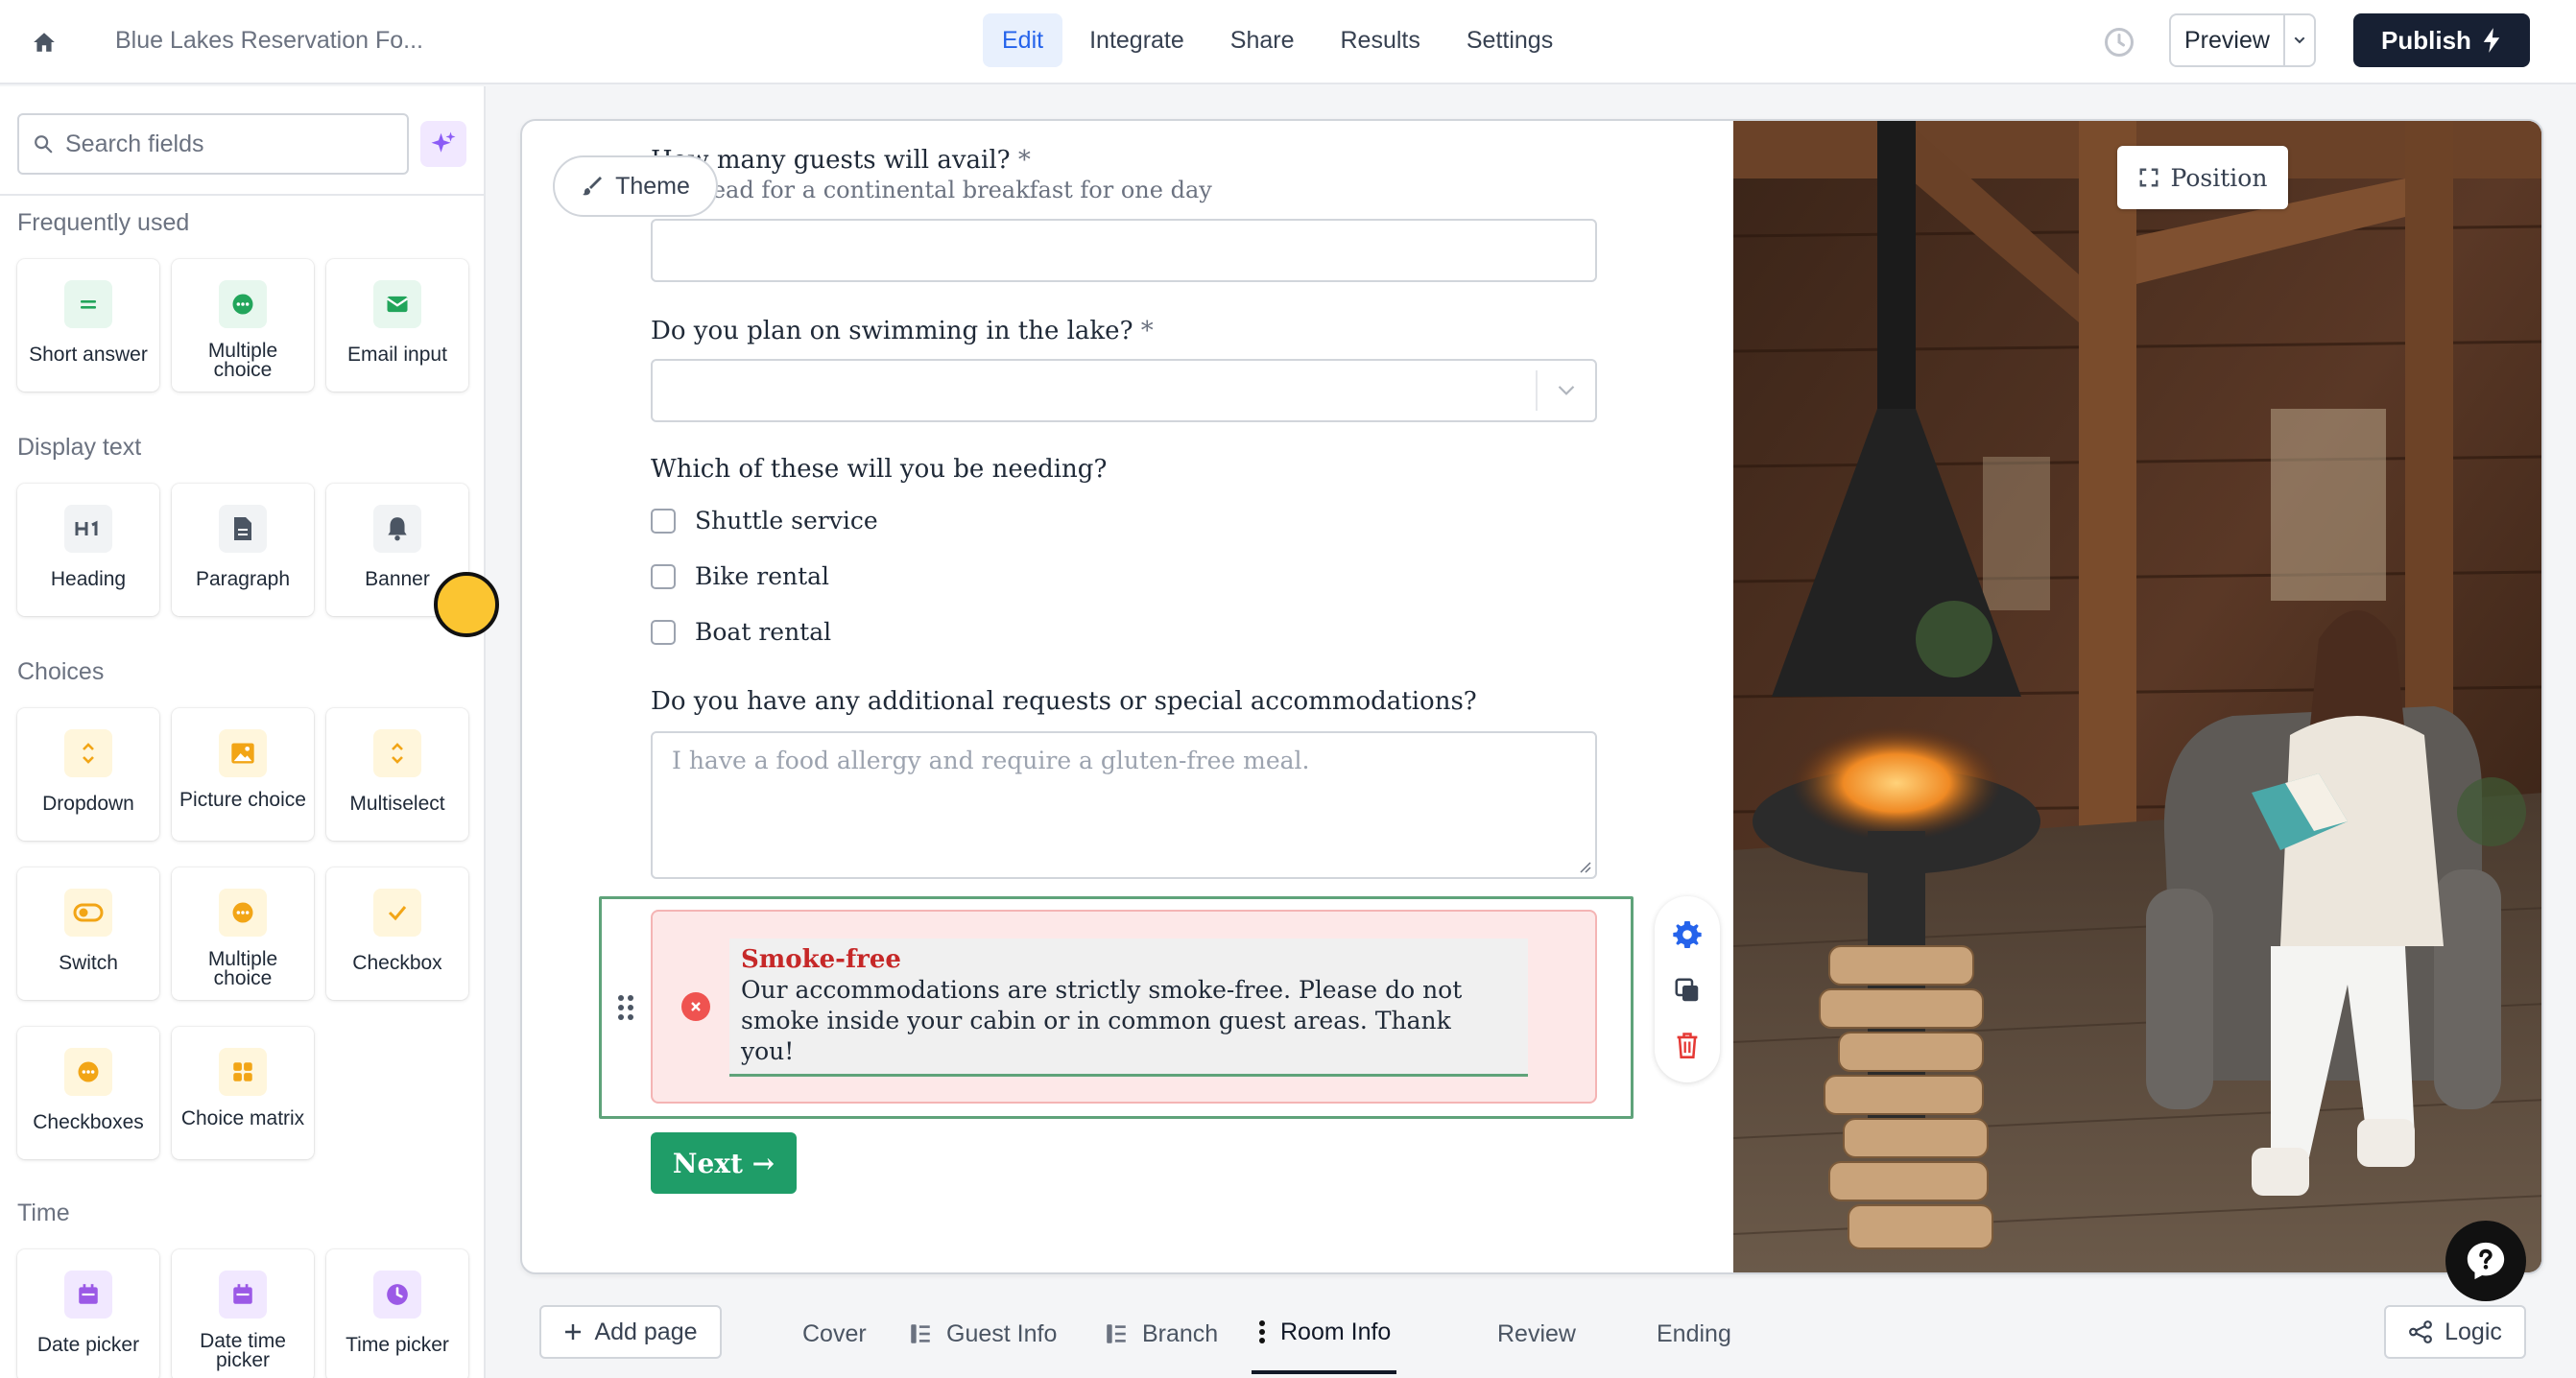 This screenshot has width=2576, height=1378. What do you see at coordinates (88, 1345) in the screenshot?
I see `field-label: Date picker` at bounding box center [88, 1345].